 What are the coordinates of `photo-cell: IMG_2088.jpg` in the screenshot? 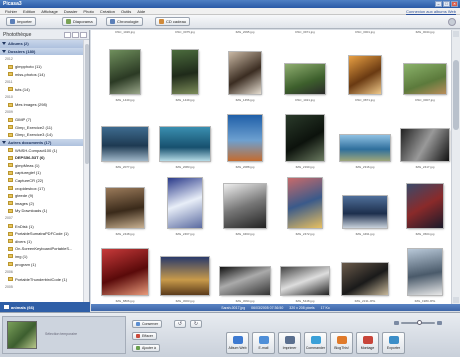 It's located at (245, 140).